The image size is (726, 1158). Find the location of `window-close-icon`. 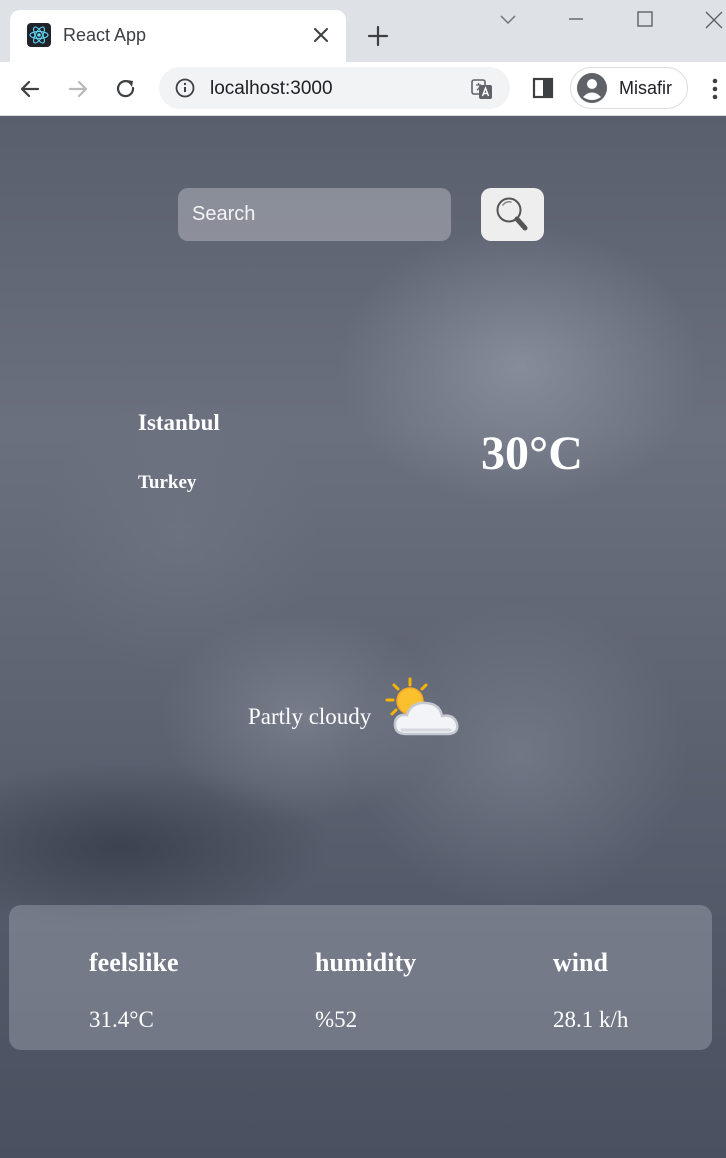

window-close-icon is located at coordinates (714, 20).